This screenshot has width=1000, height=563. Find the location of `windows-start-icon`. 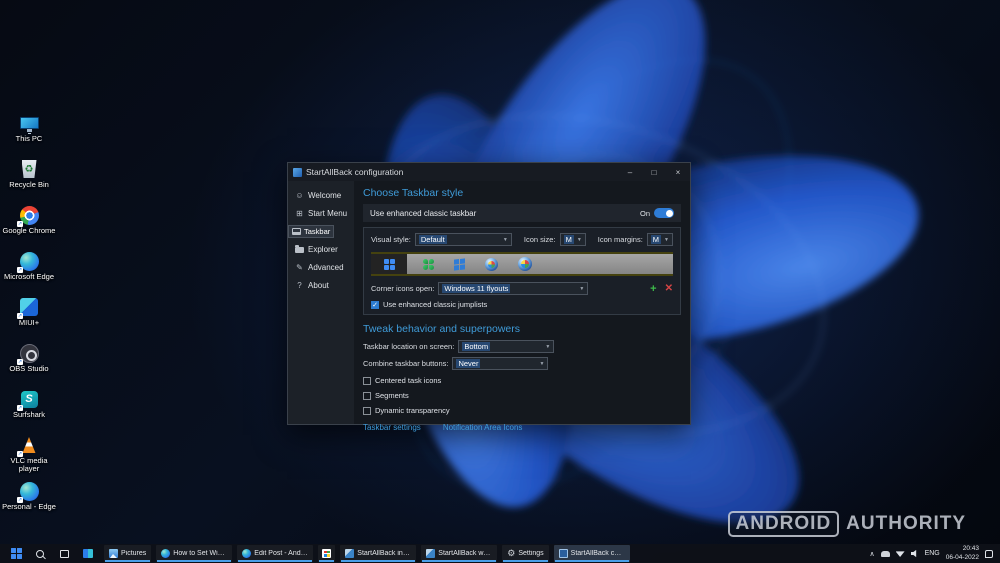

windows-start-icon is located at coordinates (16, 553).